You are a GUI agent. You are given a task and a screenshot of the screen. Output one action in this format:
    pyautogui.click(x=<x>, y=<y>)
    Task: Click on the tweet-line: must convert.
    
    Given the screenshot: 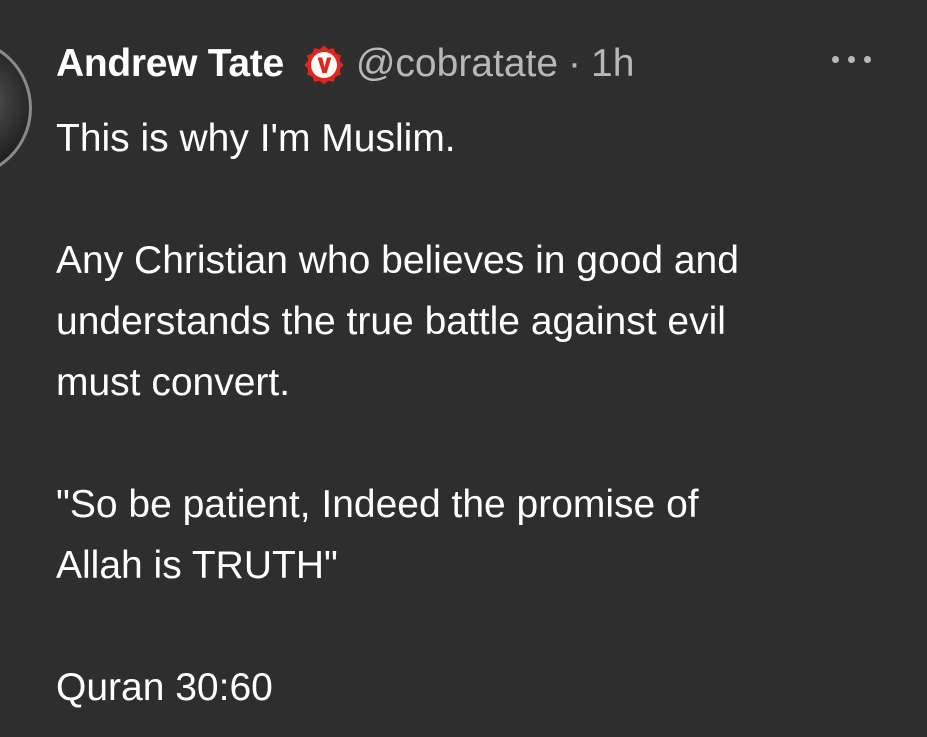 What is the action you would take?
    pyautogui.click(x=173, y=382)
    